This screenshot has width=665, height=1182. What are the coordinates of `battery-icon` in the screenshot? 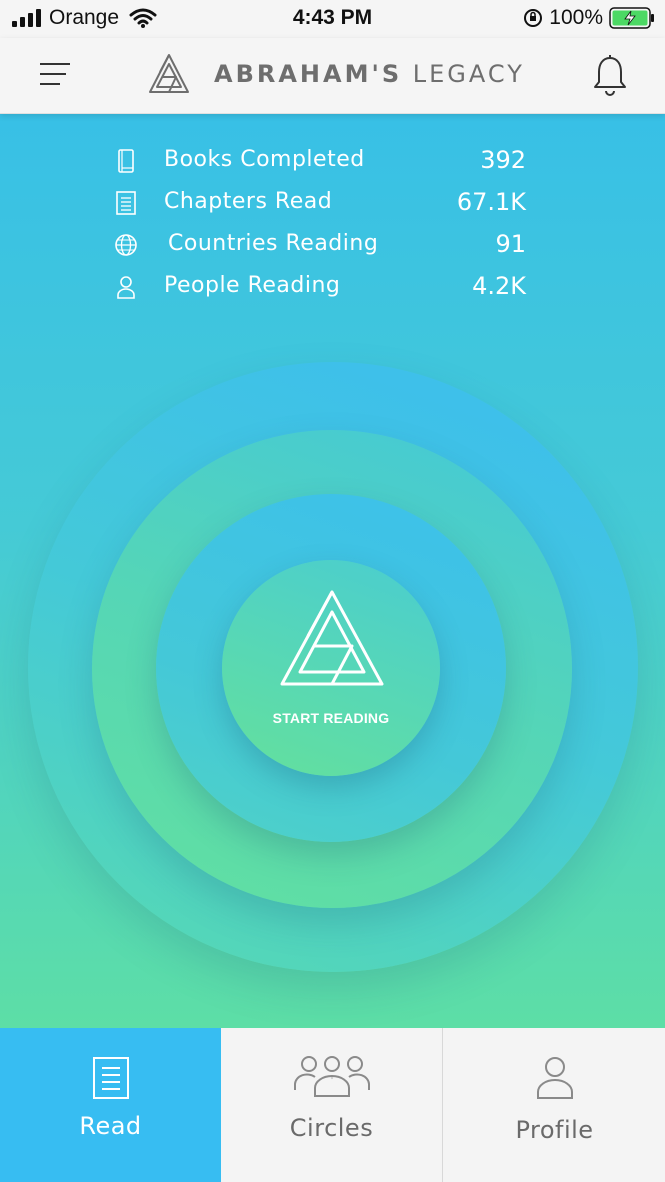 It's located at (631, 18).